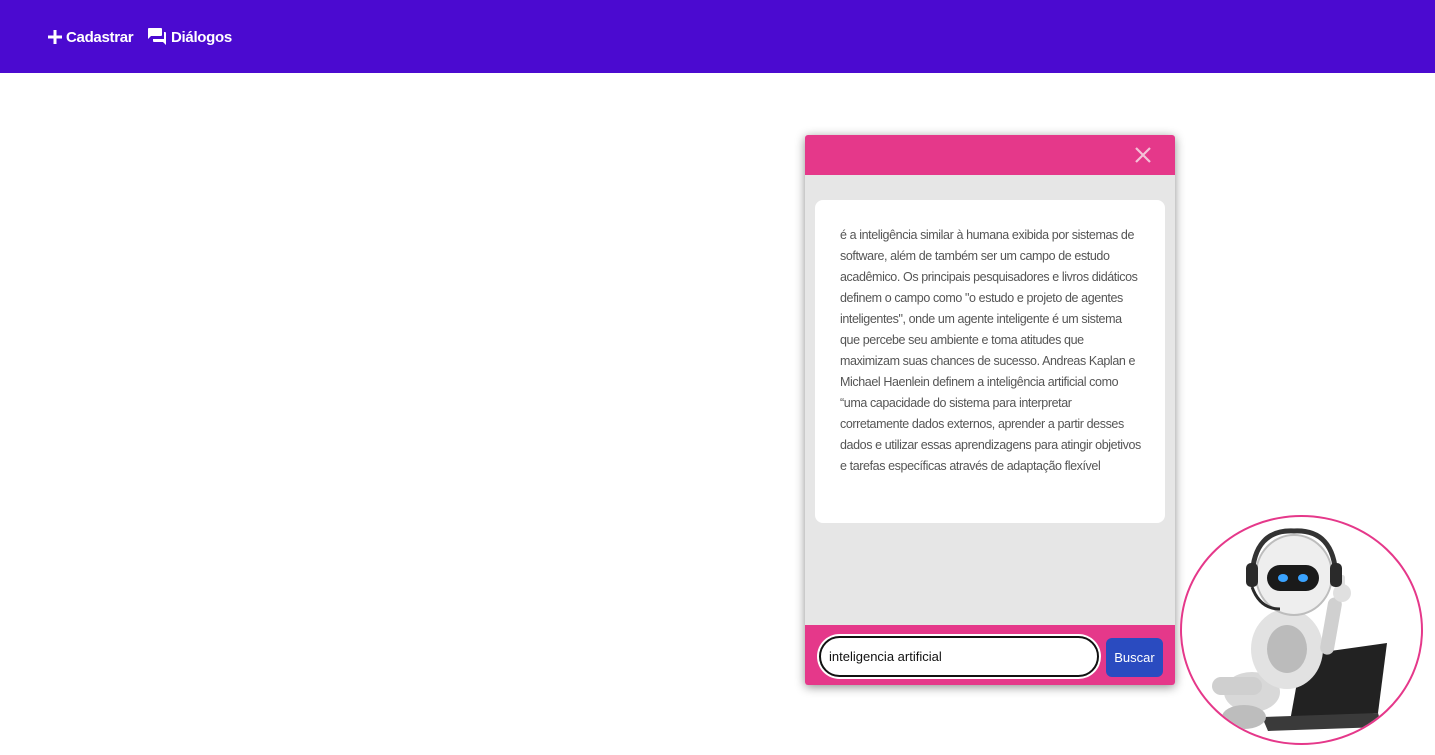 The width and height of the screenshot is (1435, 755). Describe the element at coordinates (990, 155) in the screenshot. I see `chat-header` at that location.